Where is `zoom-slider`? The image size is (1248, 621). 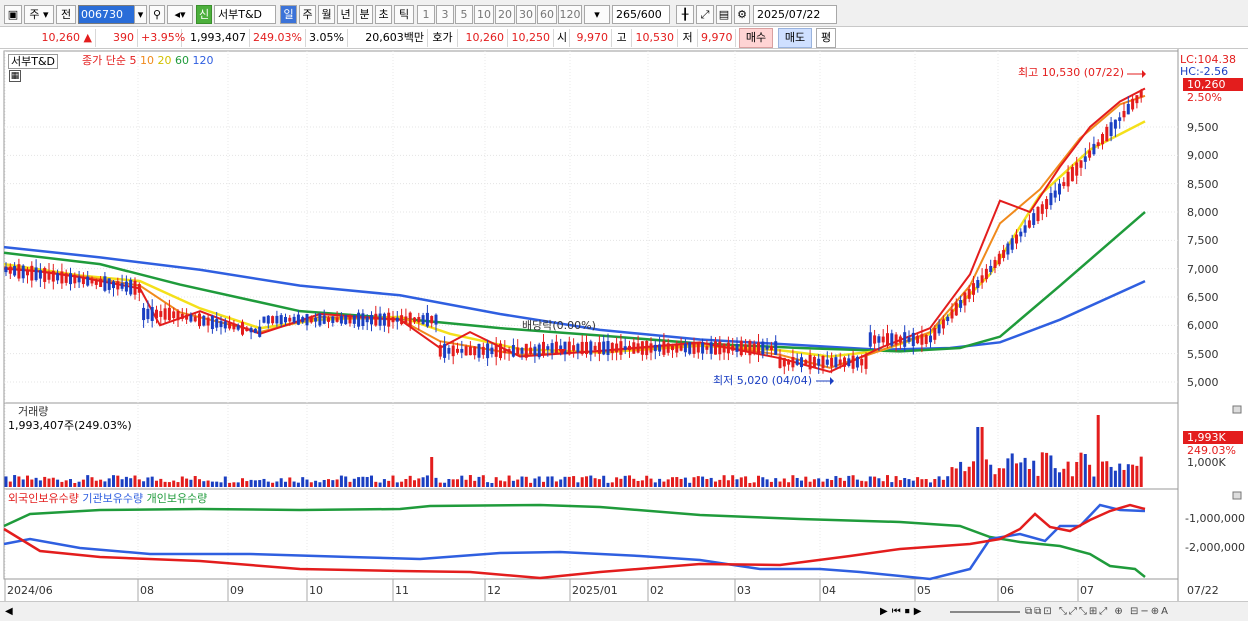
zoom-slider is located at coordinates (985, 612).